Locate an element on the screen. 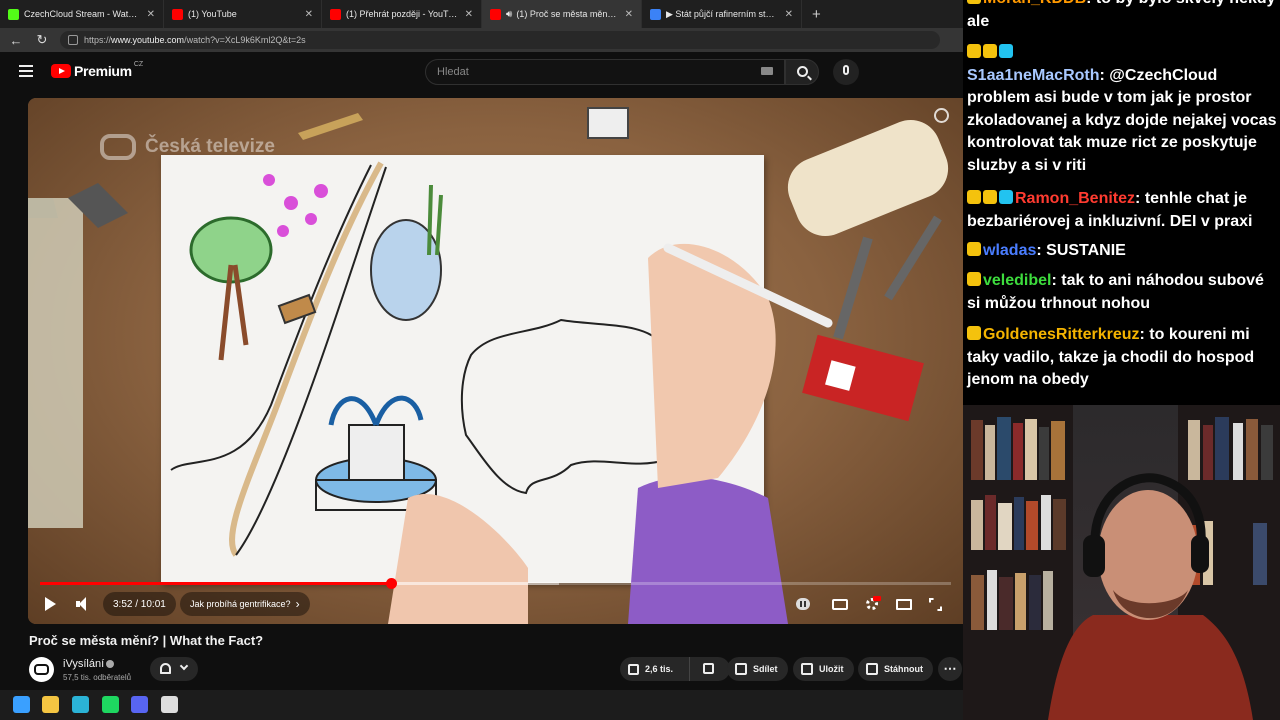  url-scheme: https:// is located at coordinates (98, 40).